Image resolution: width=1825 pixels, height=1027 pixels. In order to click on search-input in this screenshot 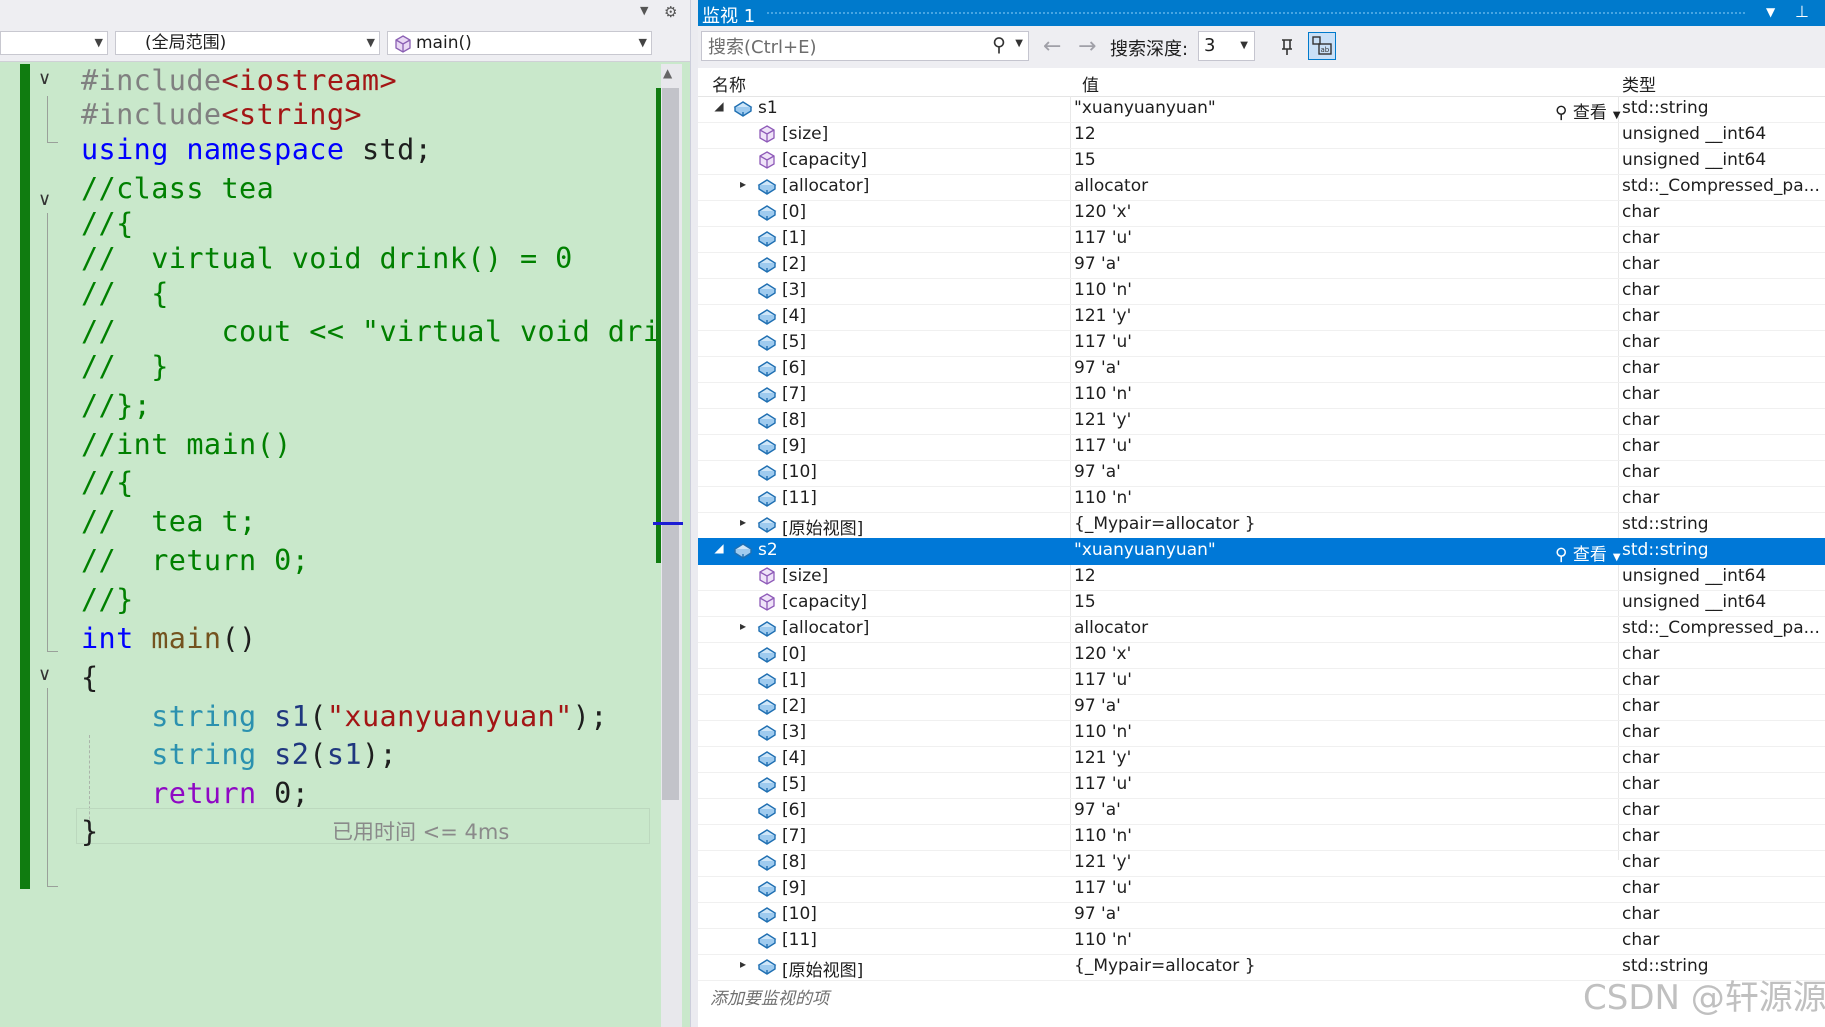, I will do `click(843, 47)`.